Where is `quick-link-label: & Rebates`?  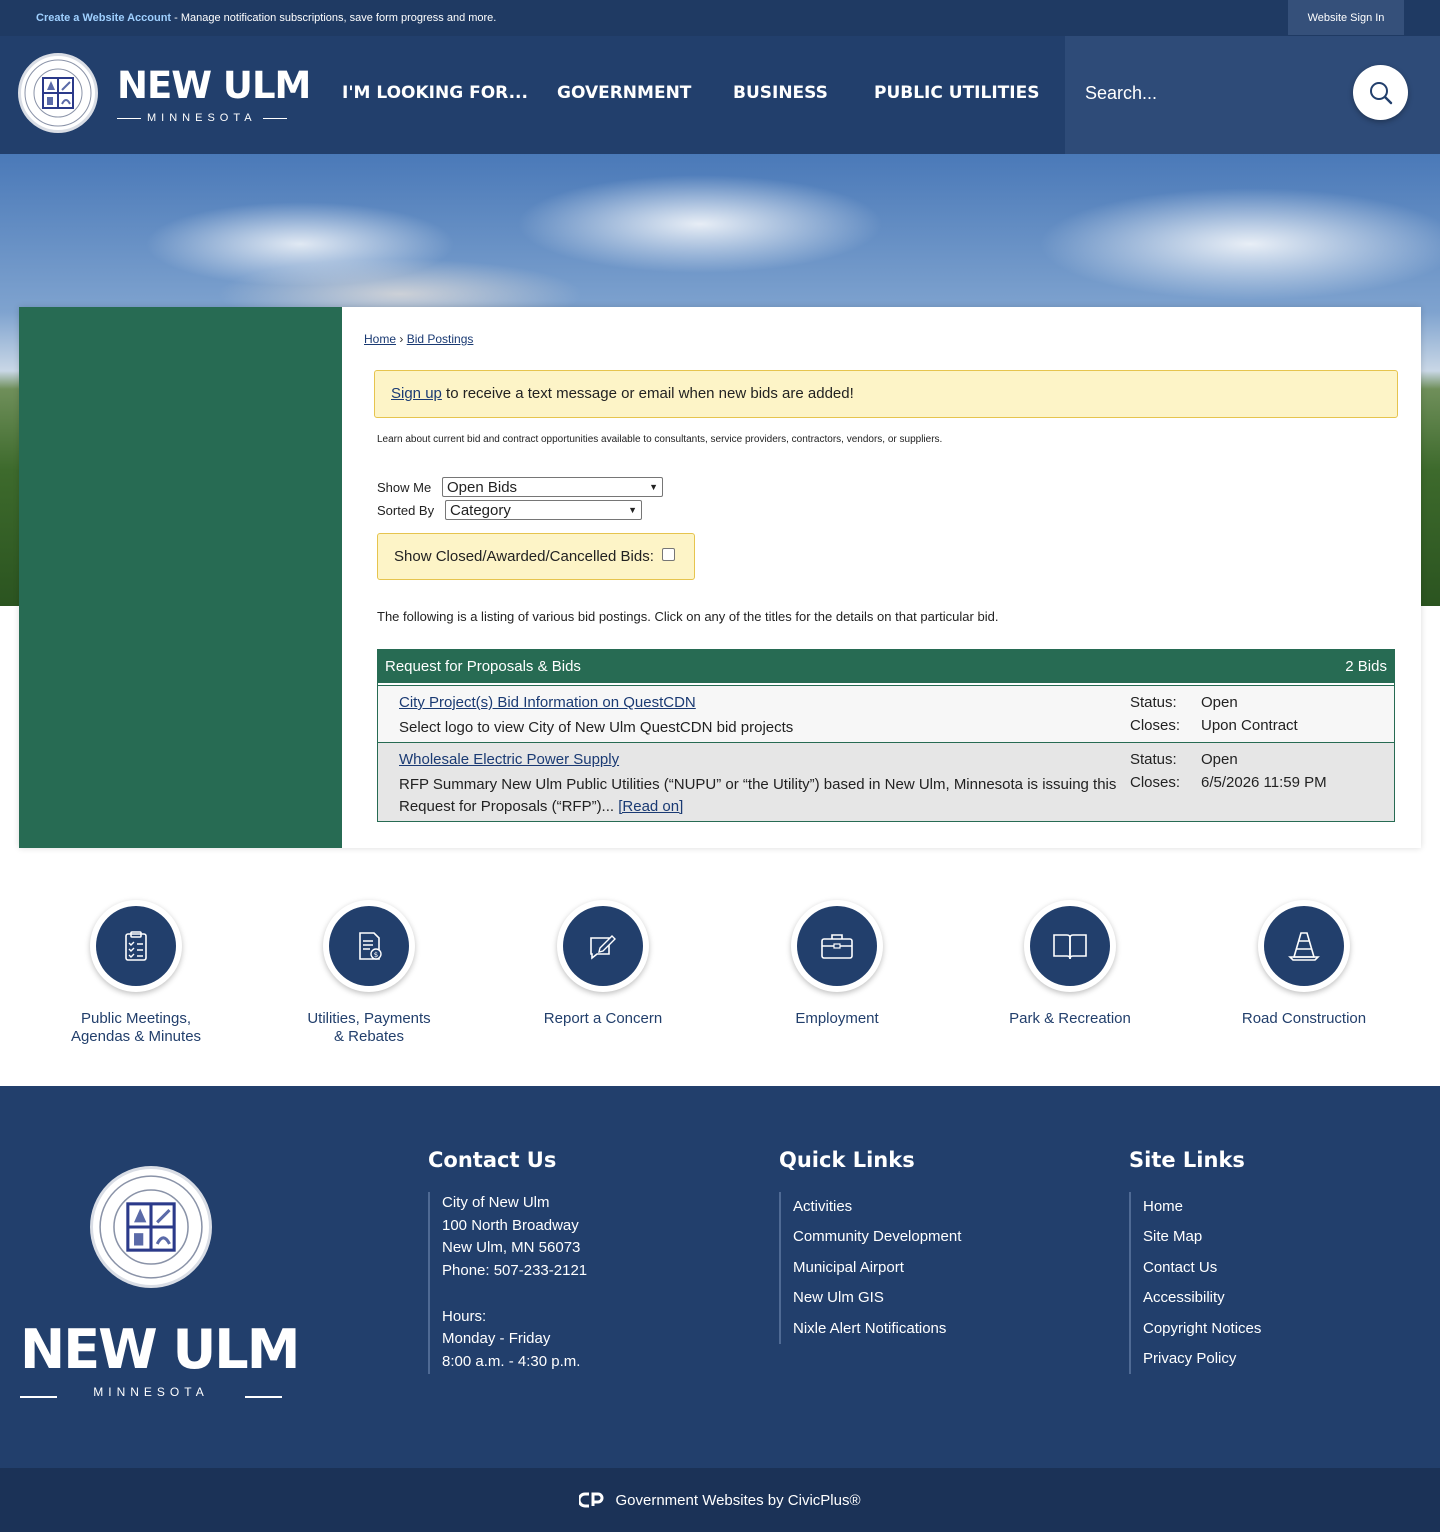
quick-link-label: & Rebates is located at coordinates (369, 1036).